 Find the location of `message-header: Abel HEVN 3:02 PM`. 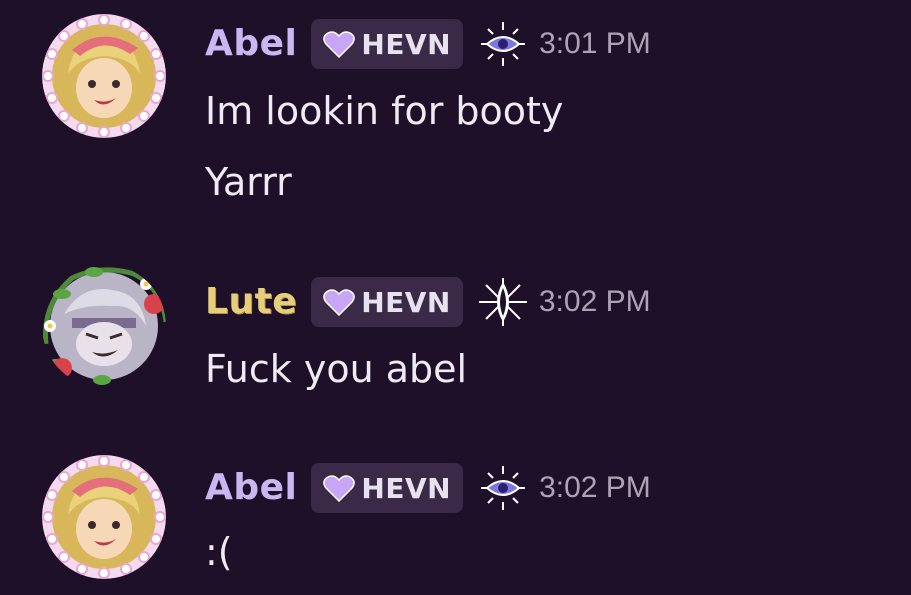

message-header: Abel HEVN 3:02 PM is located at coordinates (428, 488).